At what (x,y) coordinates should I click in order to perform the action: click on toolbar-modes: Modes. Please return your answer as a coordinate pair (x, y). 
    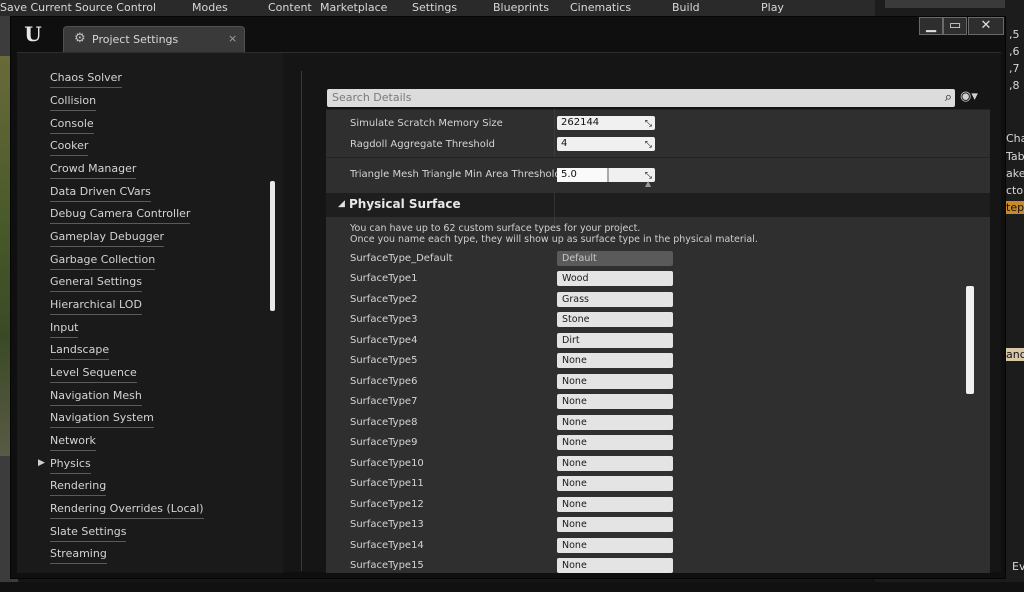
    Looking at the image, I should click on (210, 7).